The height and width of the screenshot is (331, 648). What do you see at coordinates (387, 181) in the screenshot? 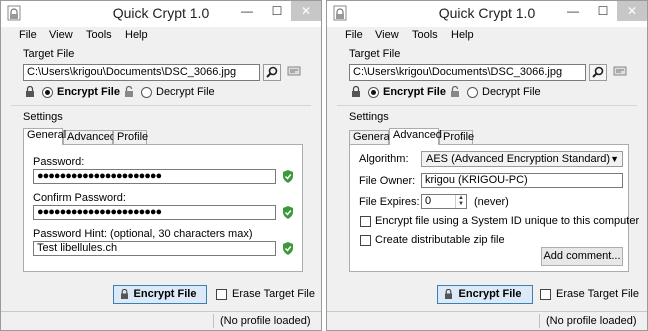
I see `file-owner-label: File Owner:` at bounding box center [387, 181].